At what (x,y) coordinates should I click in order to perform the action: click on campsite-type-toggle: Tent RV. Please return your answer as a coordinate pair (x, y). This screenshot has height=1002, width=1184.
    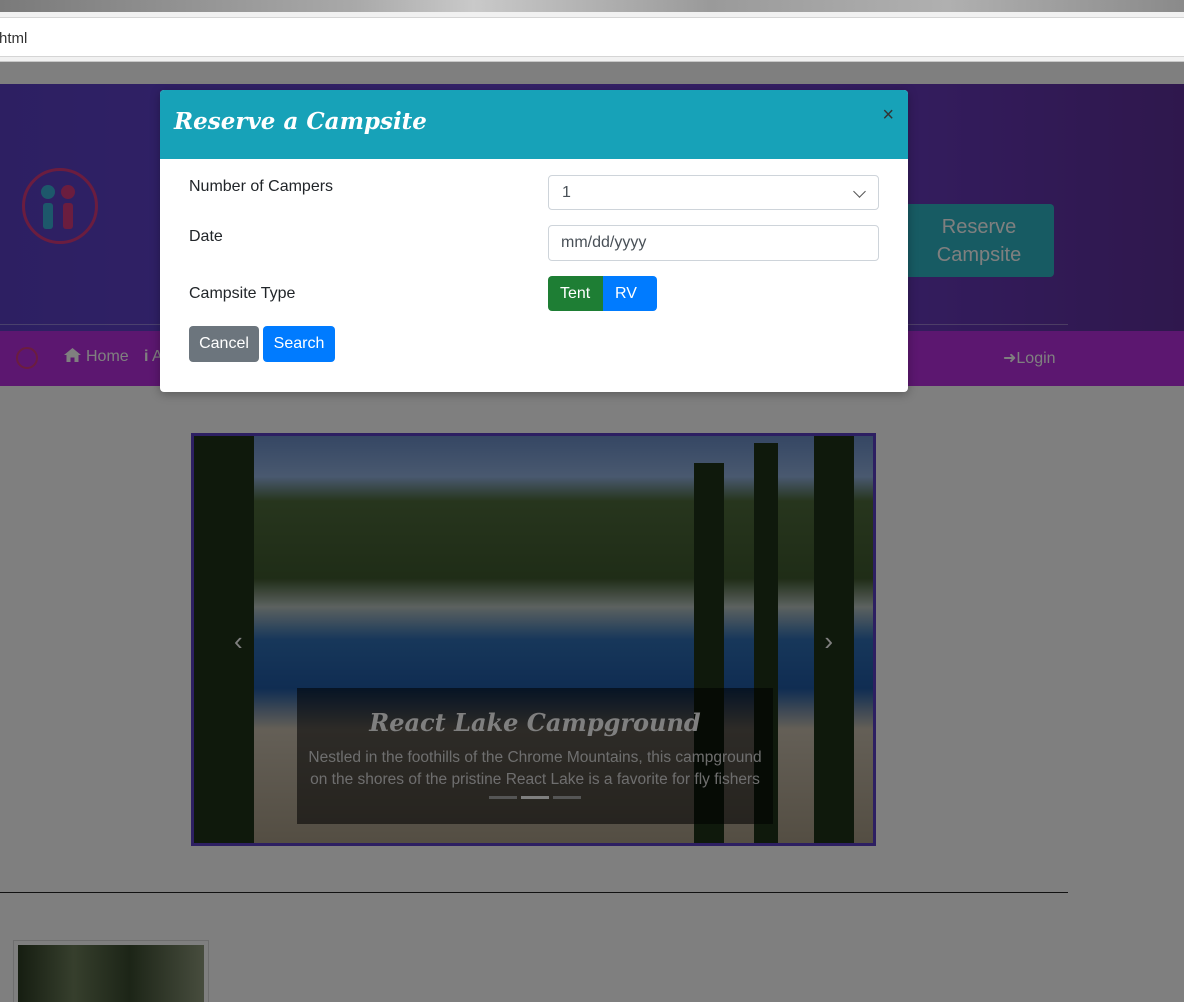
    Looking at the image, I should click on (602, 293).